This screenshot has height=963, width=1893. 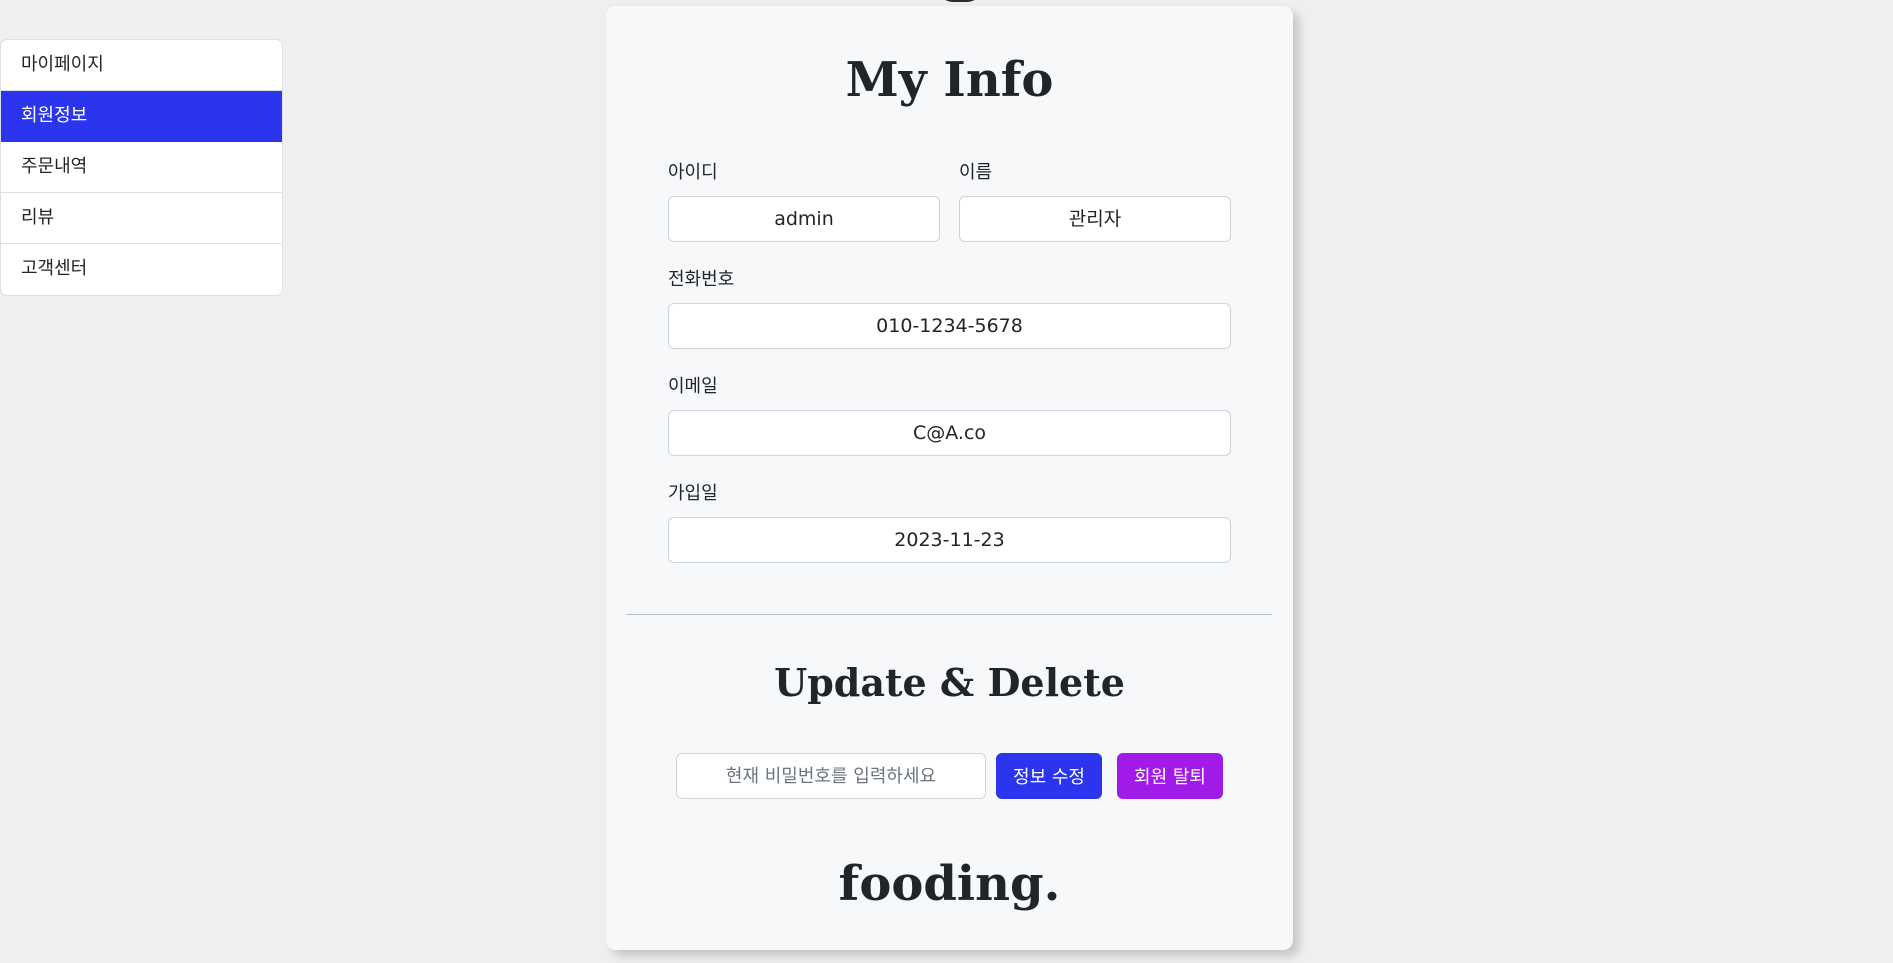 What do you see at coordinates (960, 1) in the screenshot?
I see `header-logo-fragment` at bounding box center [960, 1].